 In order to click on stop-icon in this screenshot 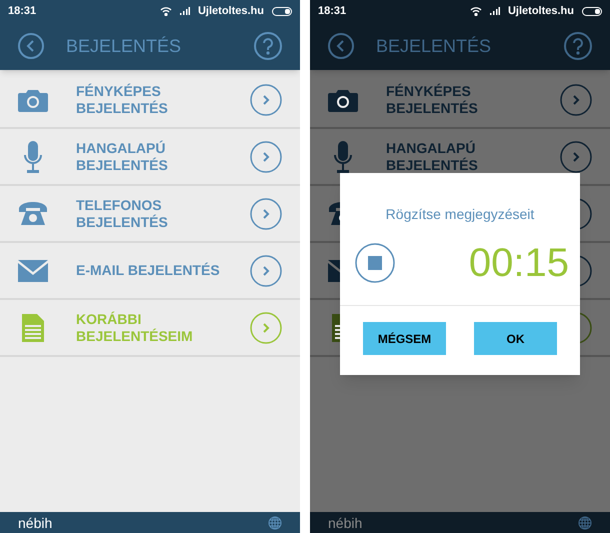, I will do `click(375, 263)`.